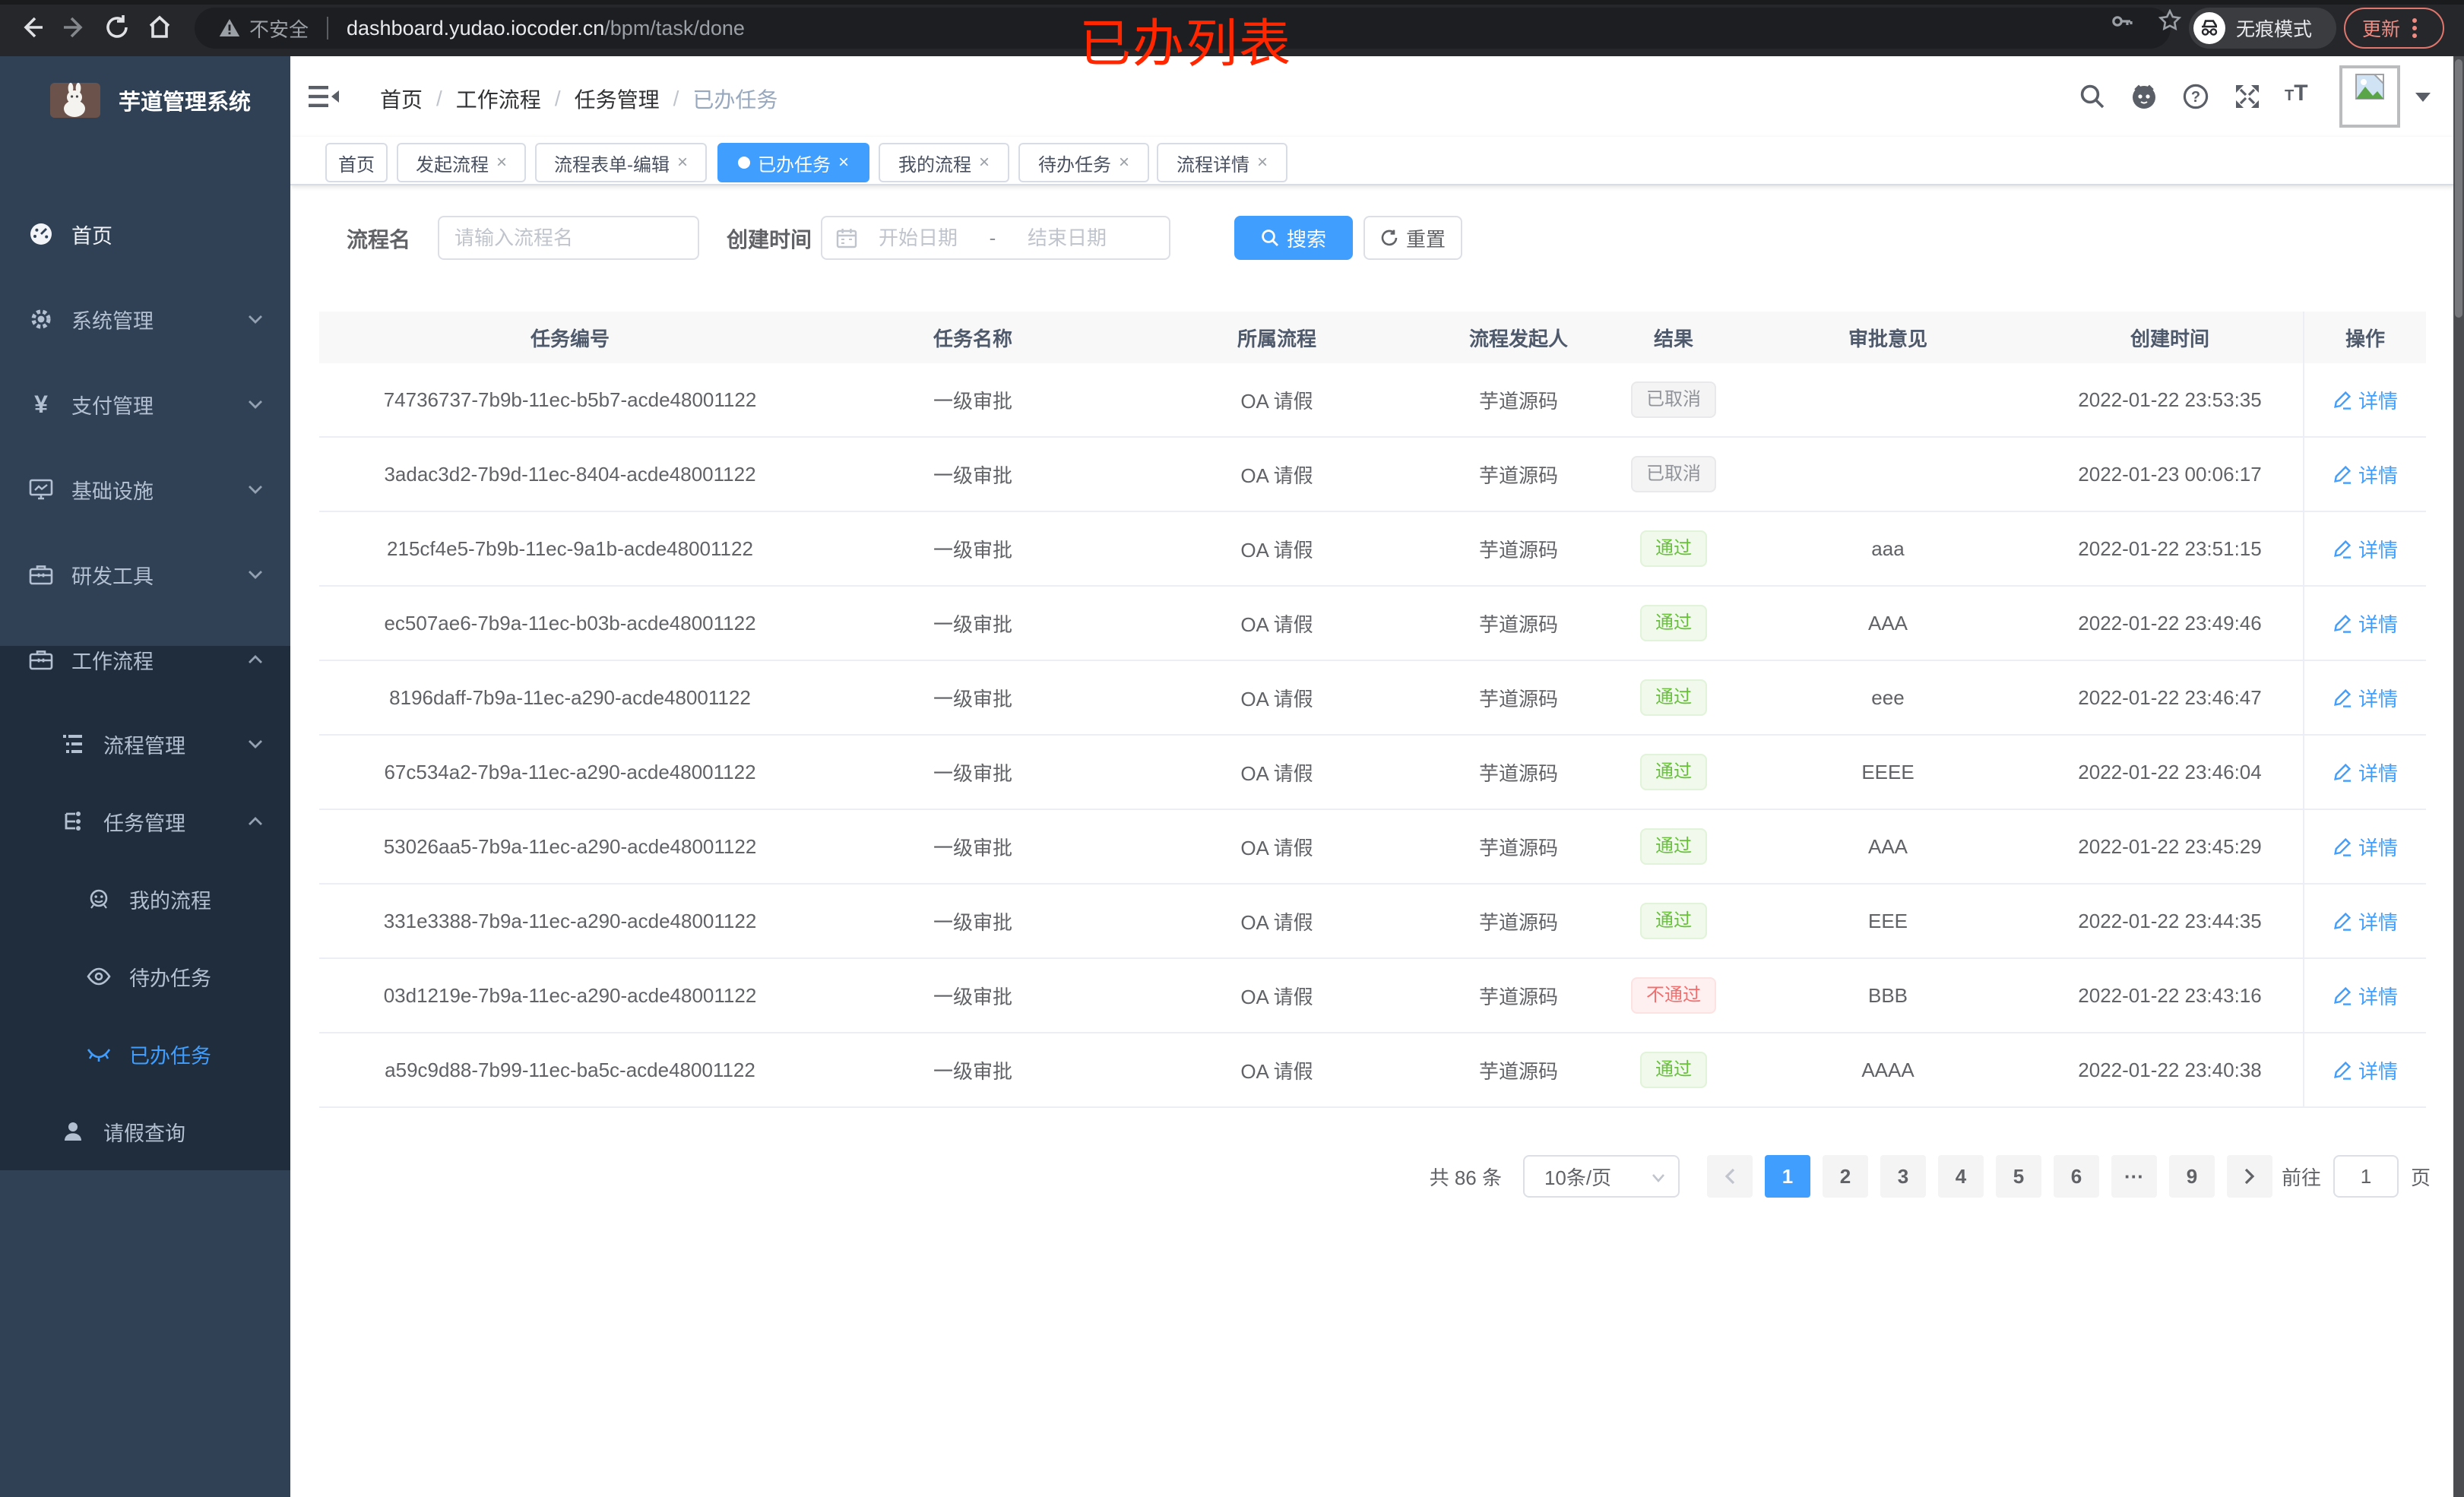 Image resolution: width=2464 pixels, height=1497 pixels. What do you see at coordinates (2366, 1176) in the screenshot?
I see `goto-page-input` at bounding box center [2366, 1176].